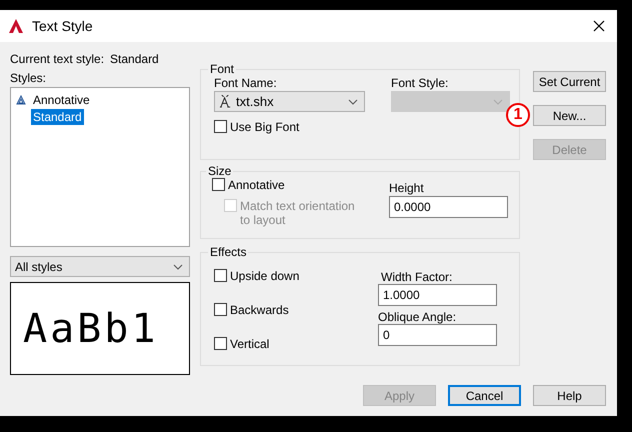 The width and height of the screenshot is (632, 432). What do you see at coordinates (228, 252) in the screenshot?
I see `group-title: Effects` at bounding box center [228, 252].